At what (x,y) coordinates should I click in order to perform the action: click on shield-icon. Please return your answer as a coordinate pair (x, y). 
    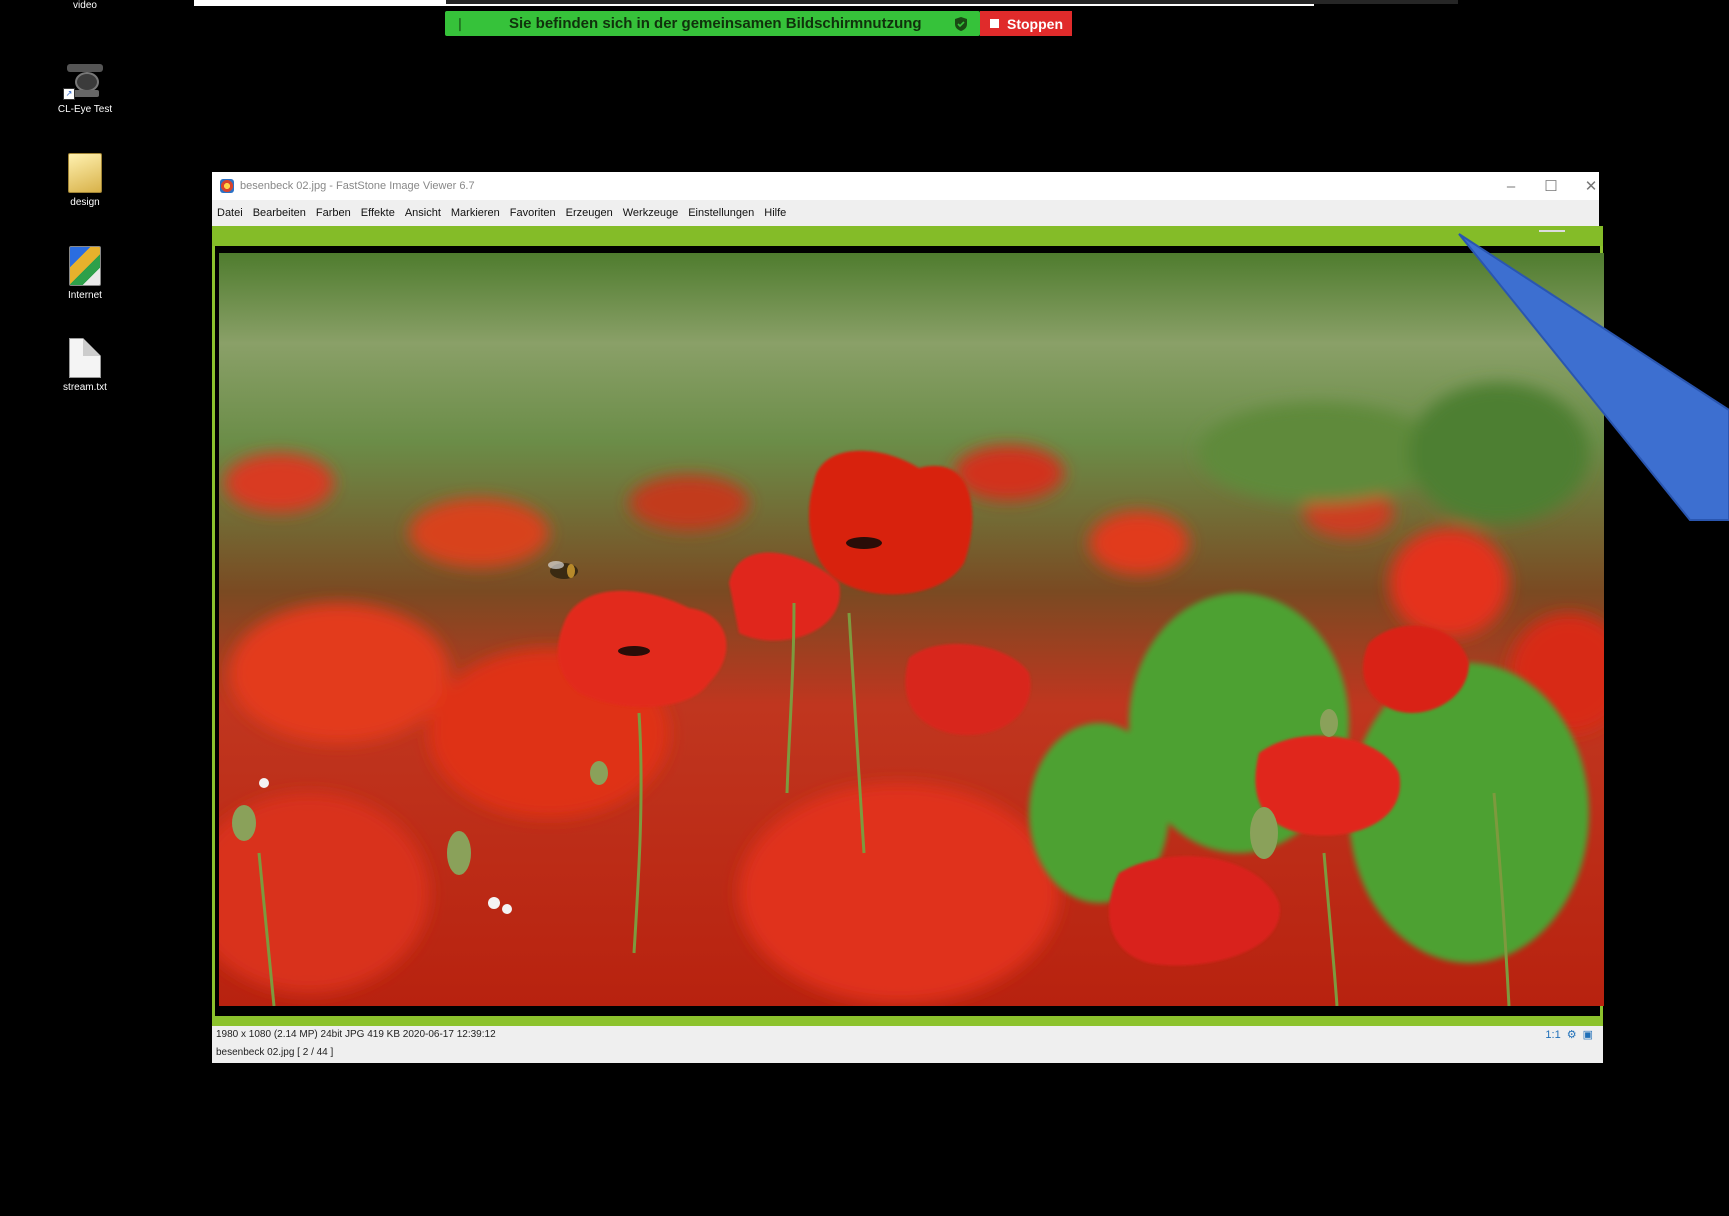
    Looking at the image, I should click on (961, 23).